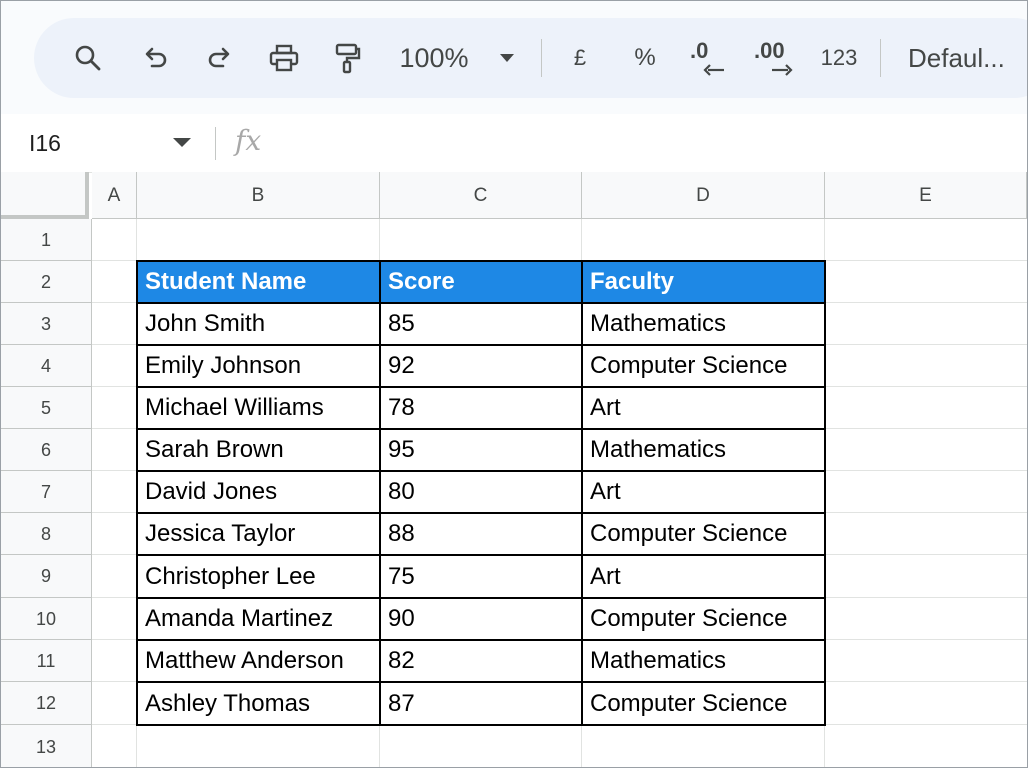  Describe the element at coordinates (258, 703) in the screenshot. I see `table-cell: Ashley Thomas` at that location.